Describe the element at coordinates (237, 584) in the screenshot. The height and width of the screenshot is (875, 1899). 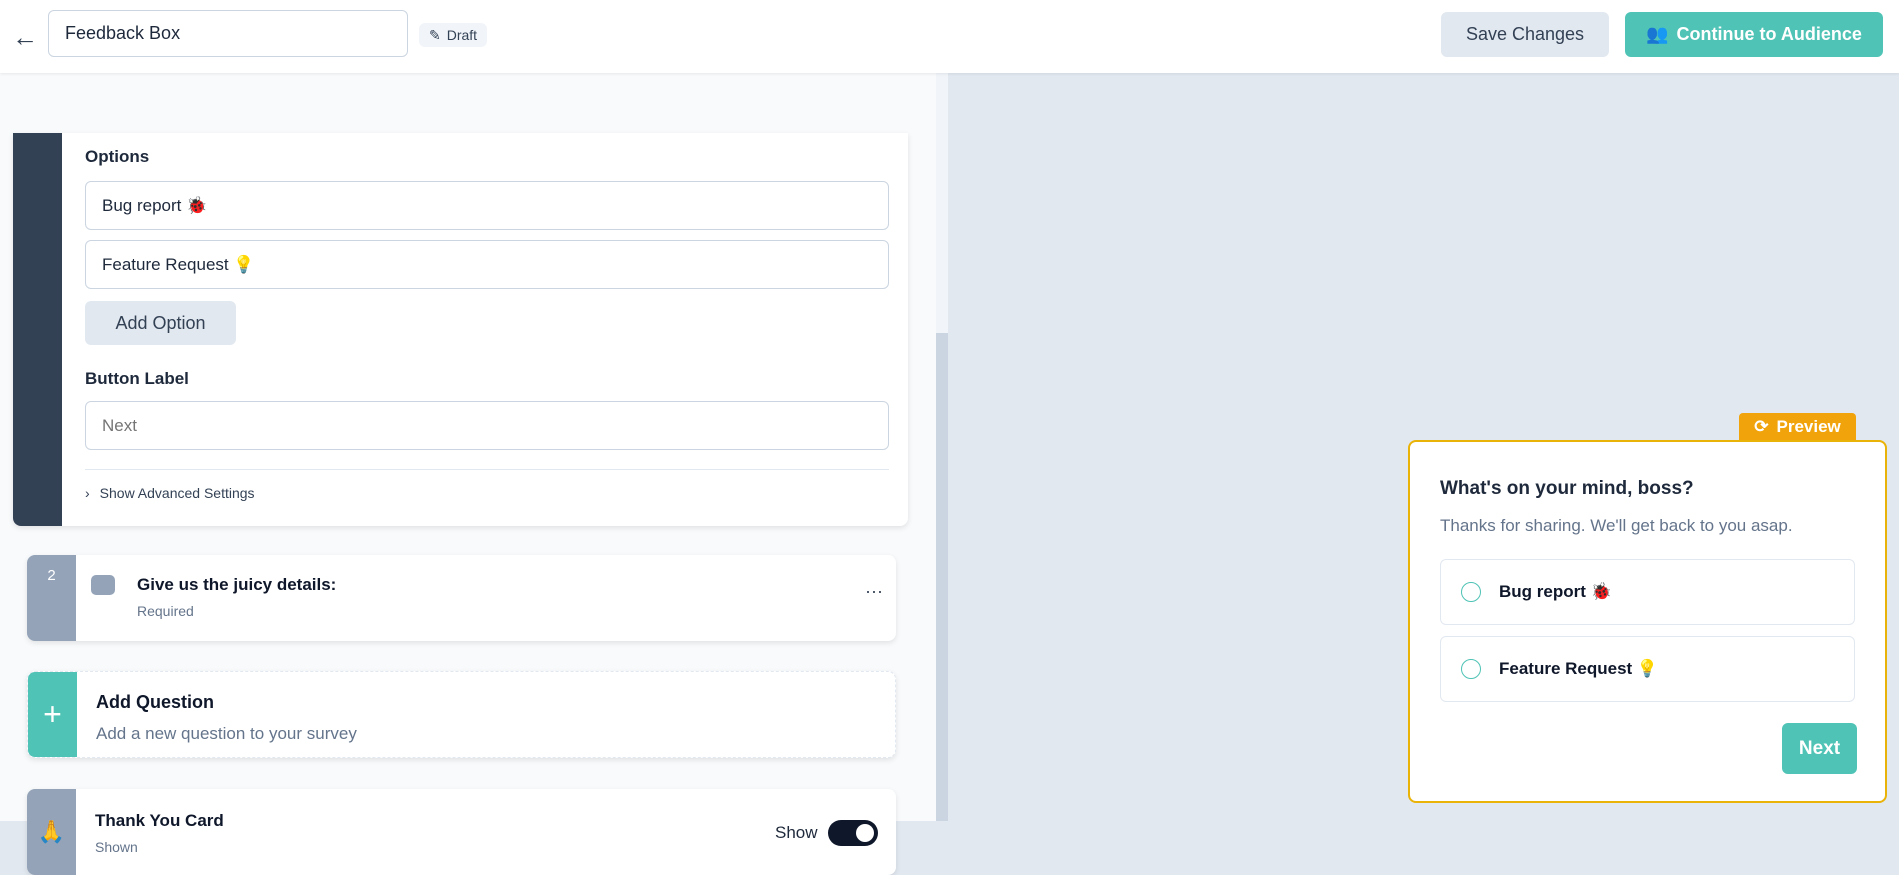
I see `question-title: Give us the juicy details:` at that location.